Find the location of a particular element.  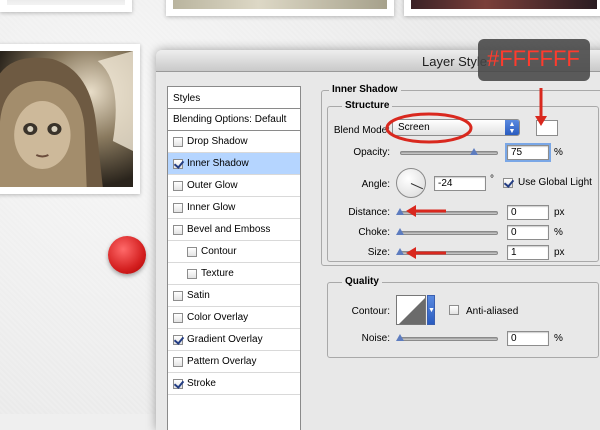

noise-input: 0 is located at coordinates (528, 338).